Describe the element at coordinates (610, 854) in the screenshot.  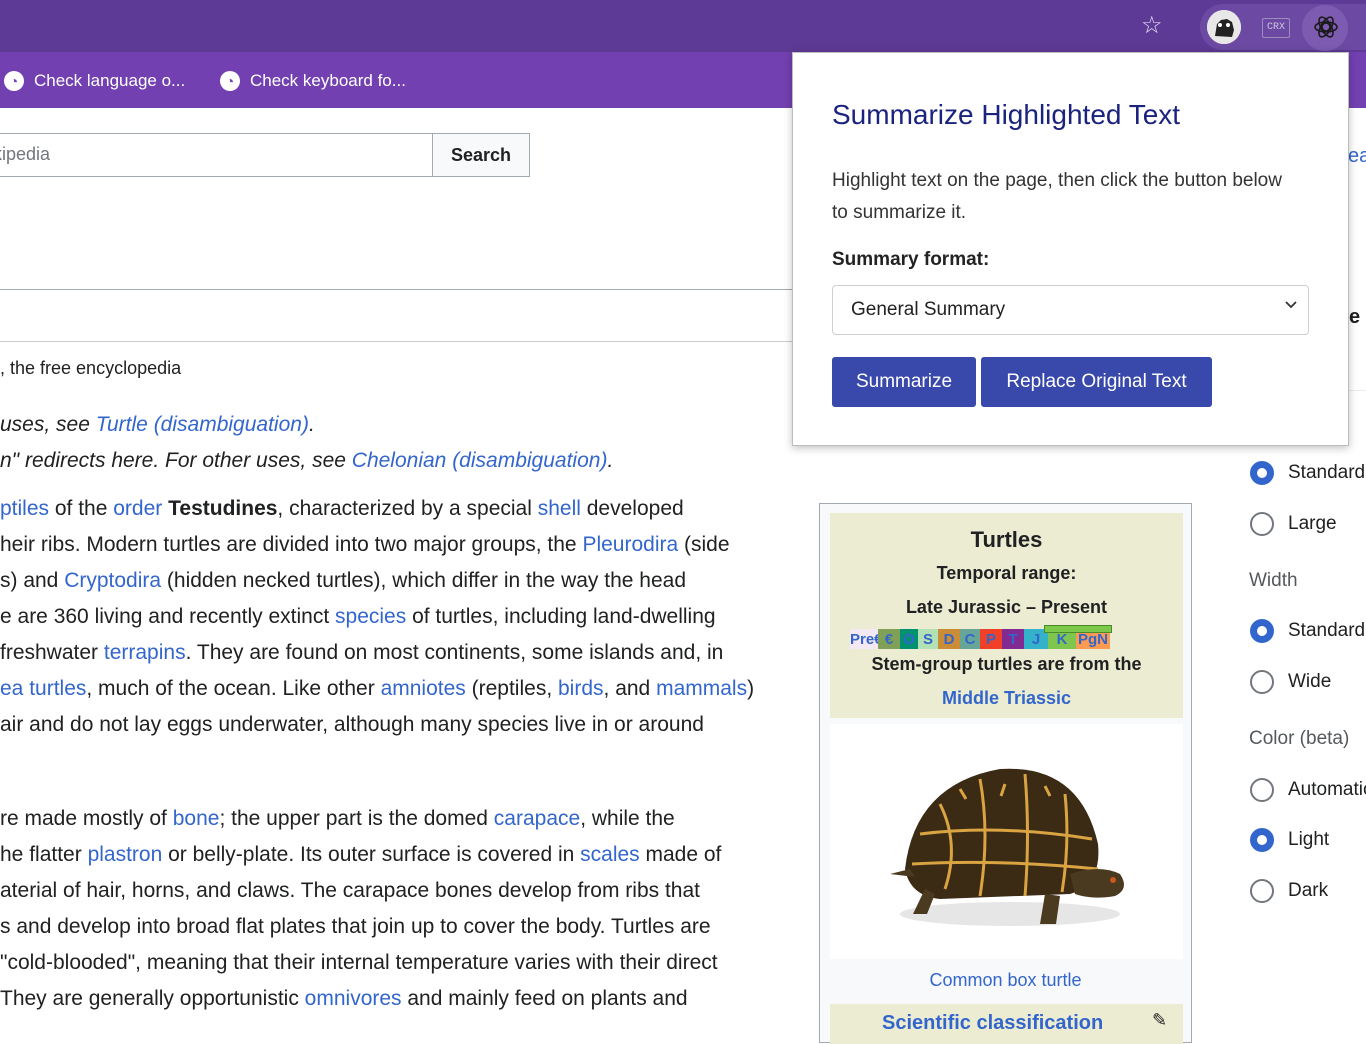
I see `article-link: scales` at that location.